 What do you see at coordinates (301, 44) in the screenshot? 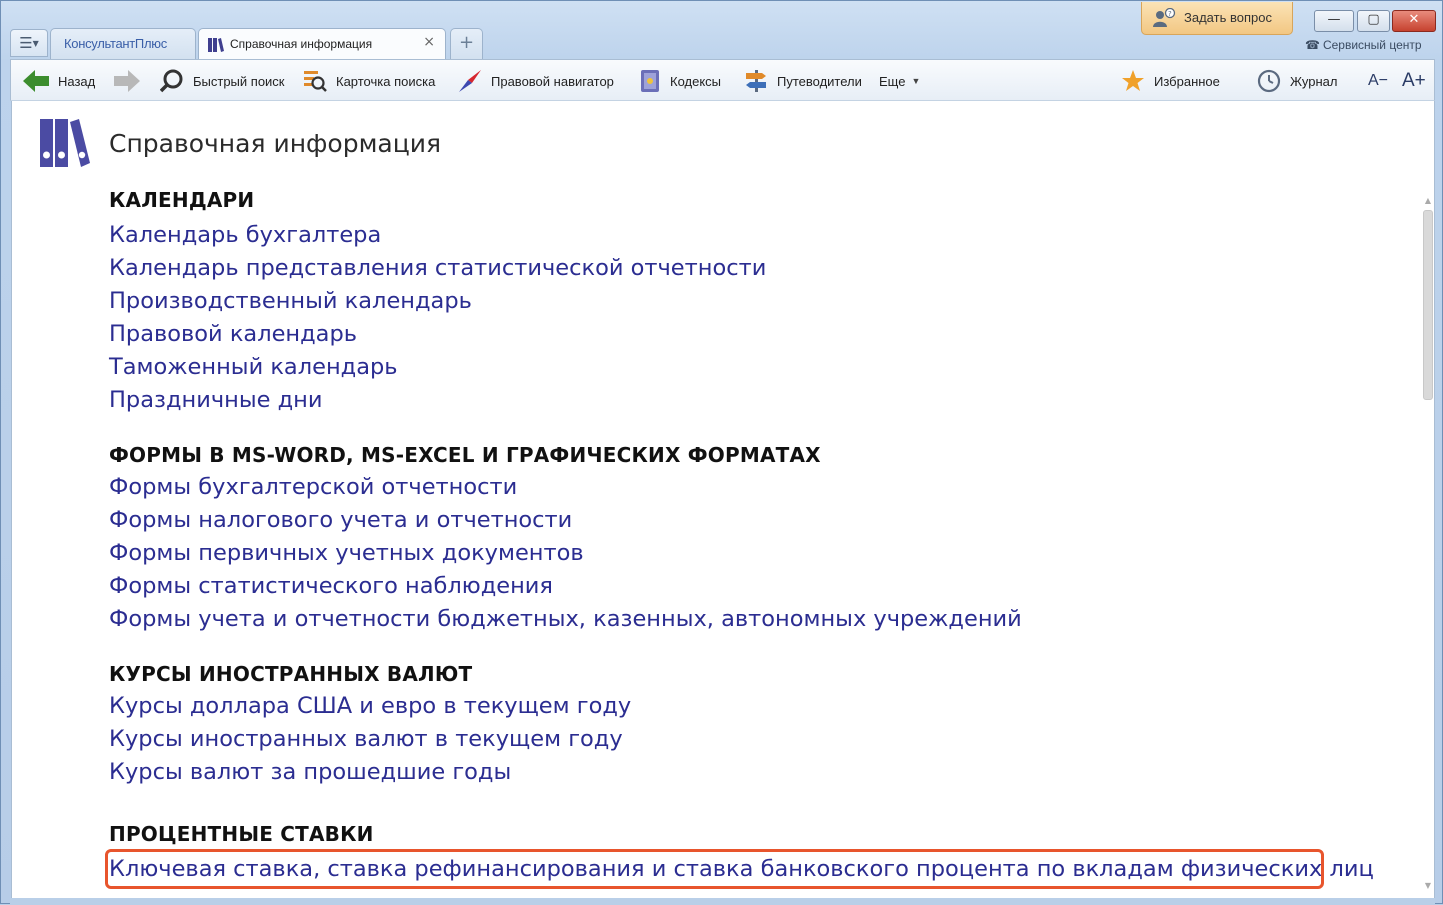
I see `tab-label: Справочная информация` at bounding box center [301, 44].